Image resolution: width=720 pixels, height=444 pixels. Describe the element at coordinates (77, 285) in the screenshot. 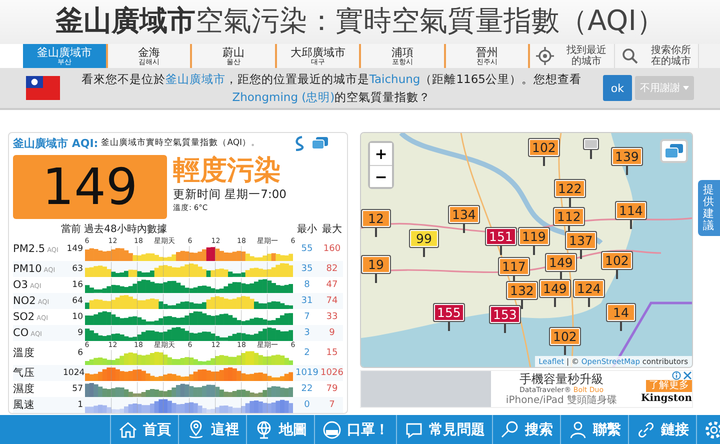

I see `current-value: 16` at that location.